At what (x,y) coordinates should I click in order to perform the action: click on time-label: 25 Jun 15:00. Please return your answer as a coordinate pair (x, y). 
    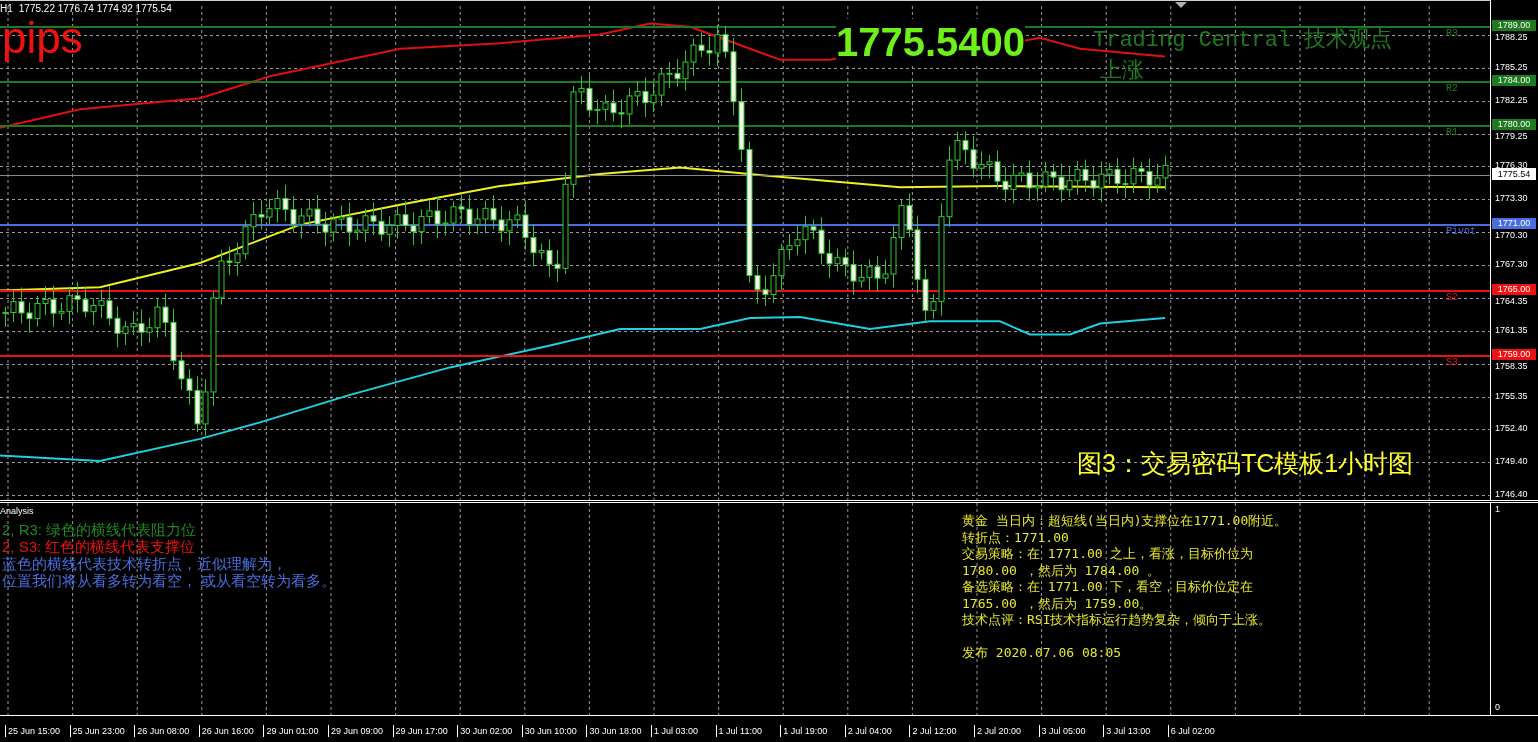
    Looking at the image, I should click on (33, 731).